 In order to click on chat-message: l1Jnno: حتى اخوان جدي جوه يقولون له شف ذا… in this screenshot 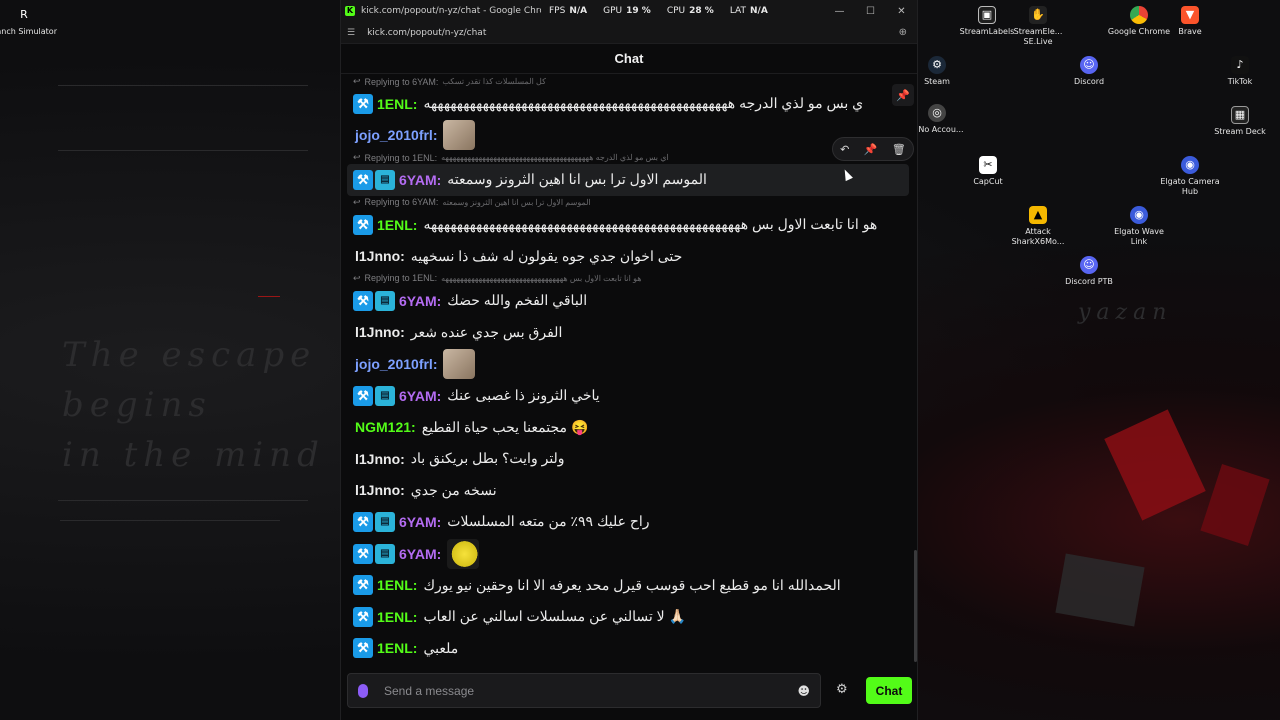, I will do `click(635, 256)`.